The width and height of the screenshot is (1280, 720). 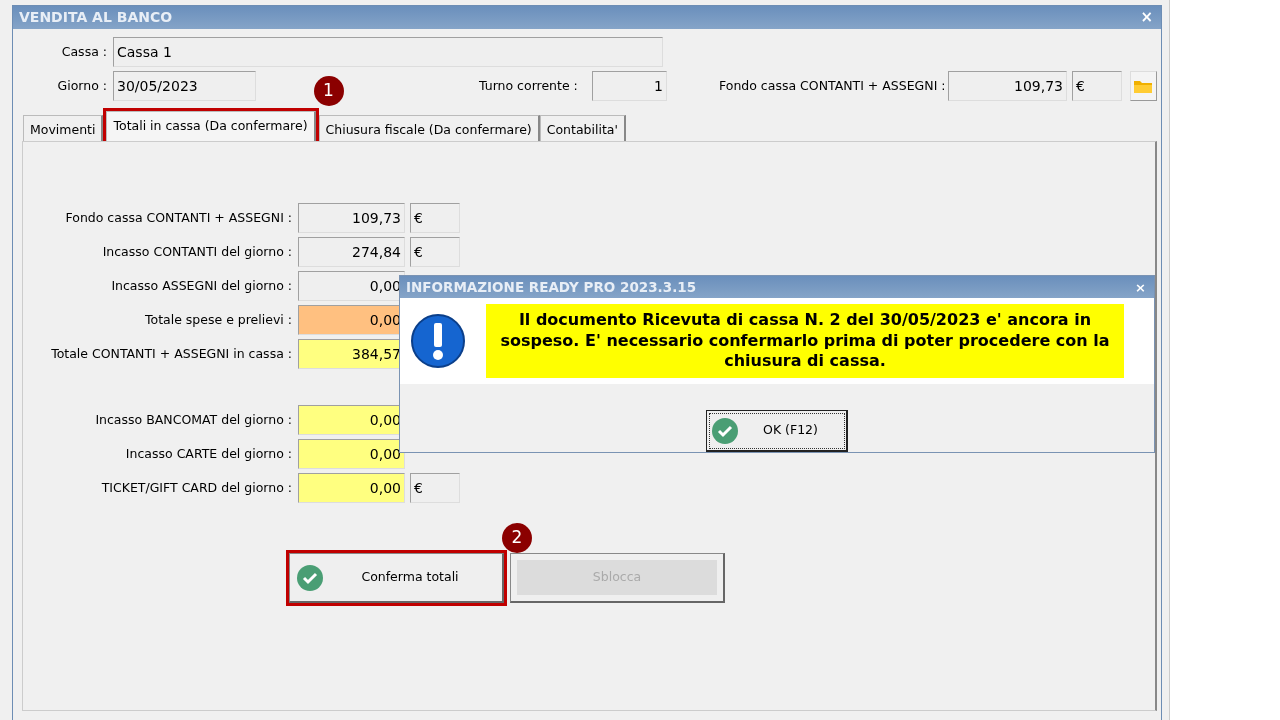 I want to click on amount-field: 274,84, so click(x=351, y=252).